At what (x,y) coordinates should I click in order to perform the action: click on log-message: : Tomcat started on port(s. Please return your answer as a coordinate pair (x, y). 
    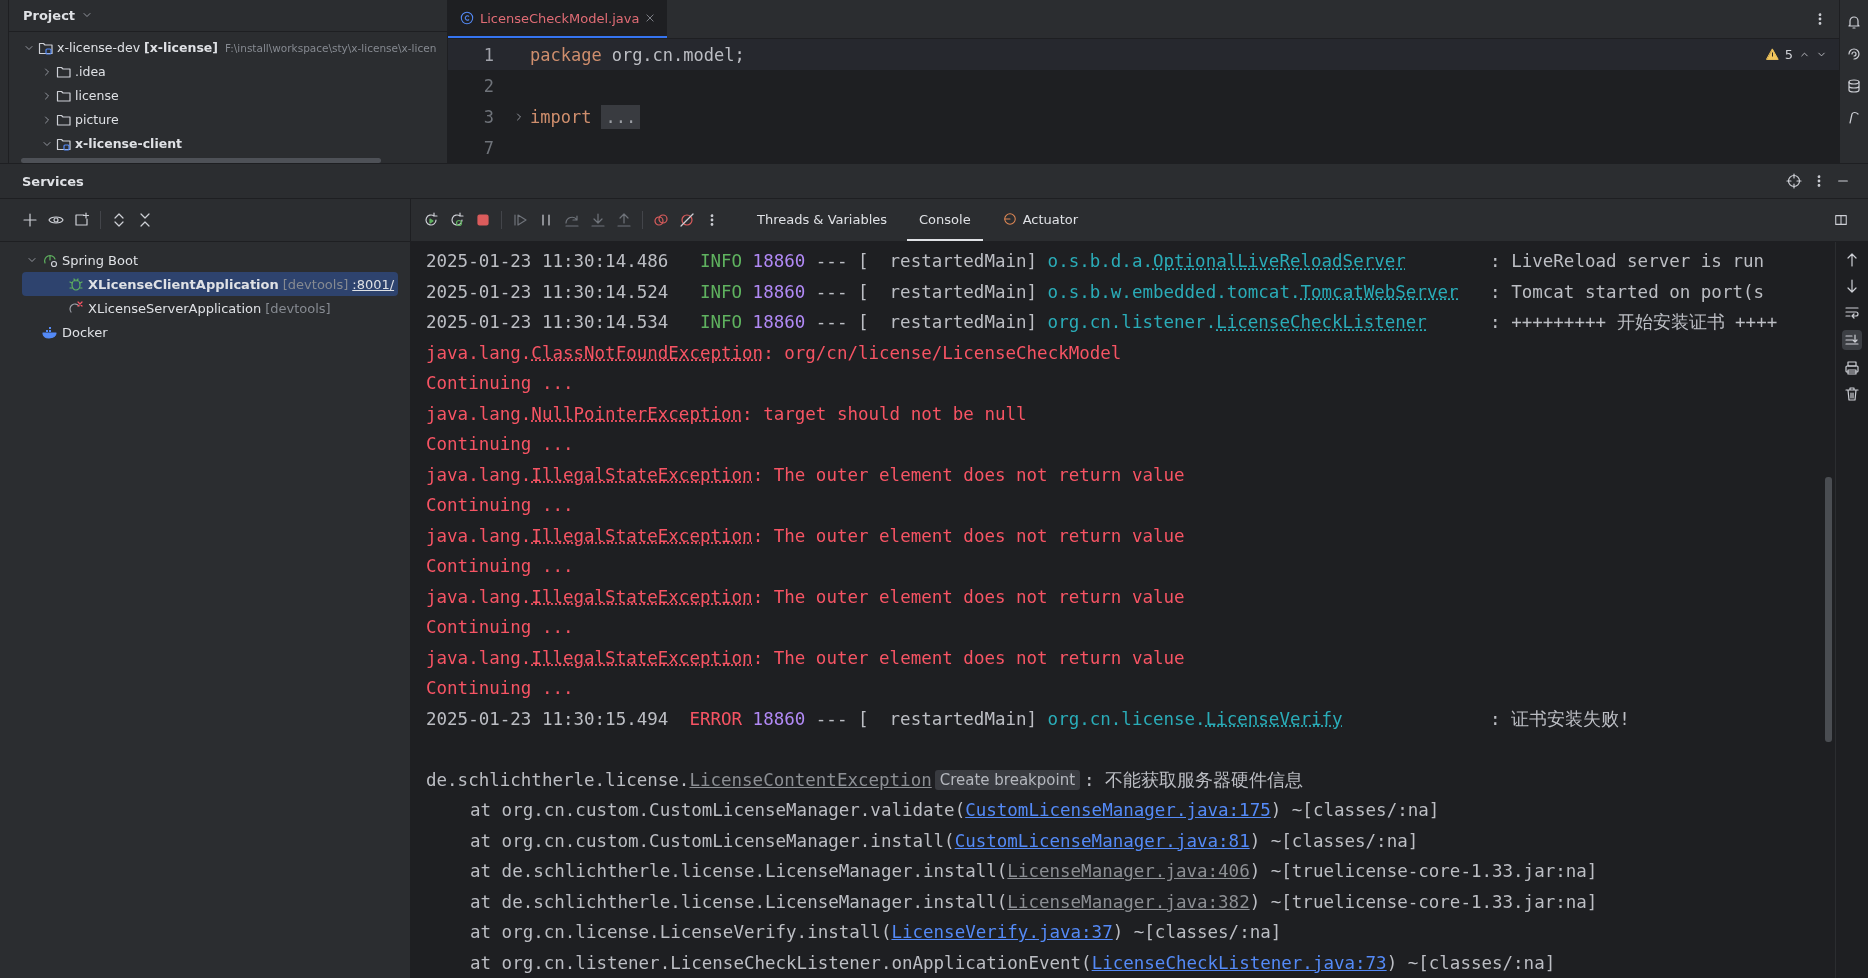
    Looking at the image, I should click on (1627, 291).